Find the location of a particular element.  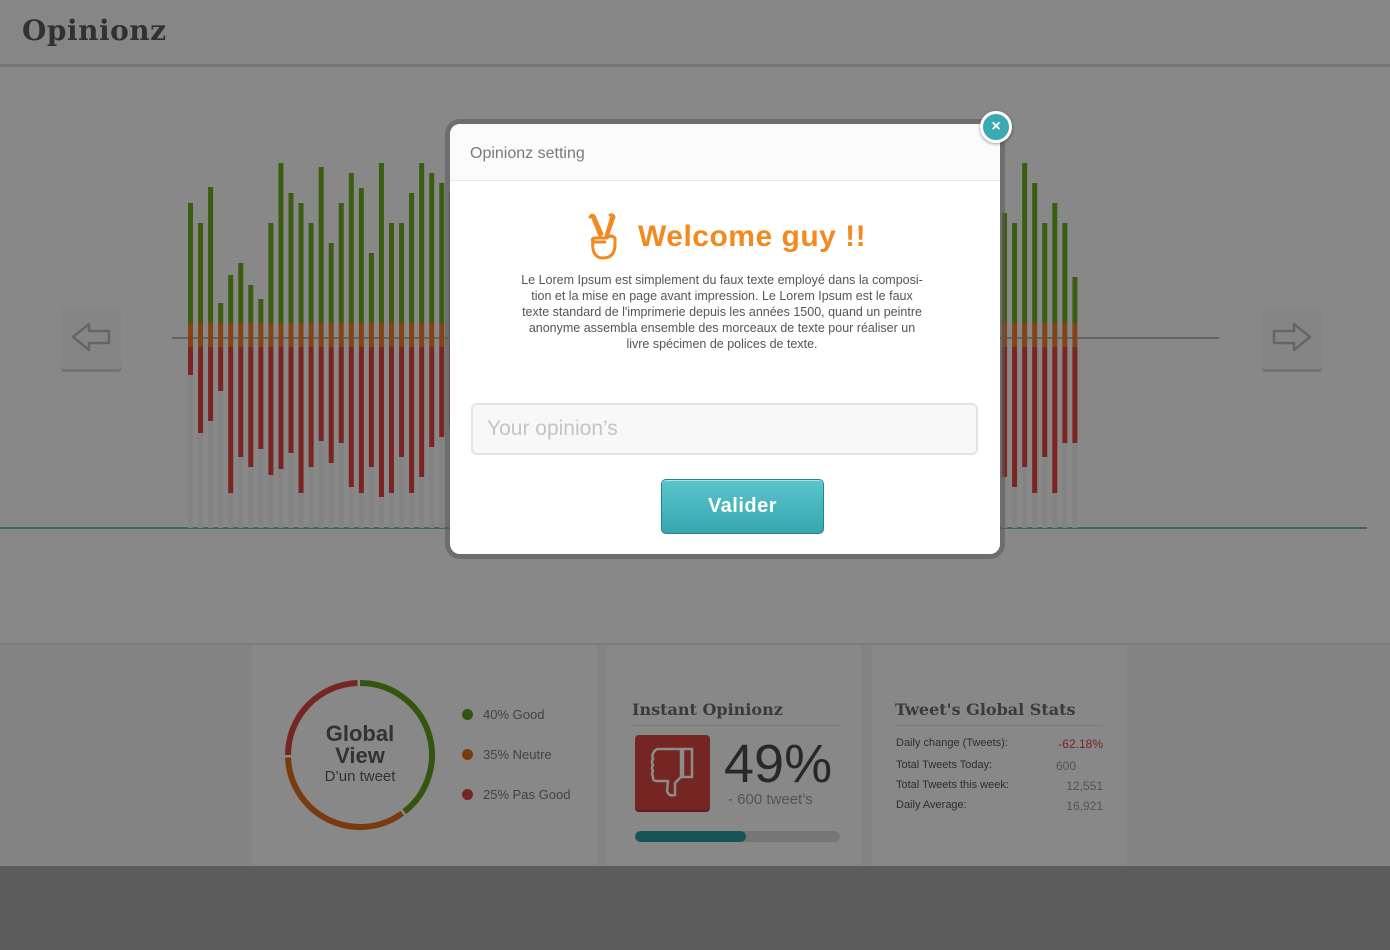

valider-button: Valider is located at coordinates (742, 506).